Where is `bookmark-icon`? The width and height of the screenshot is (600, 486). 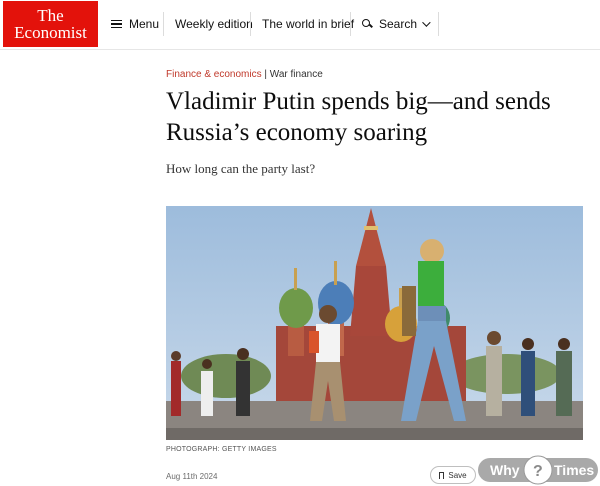
bookmark-icon is located at coordinates (442, 475).